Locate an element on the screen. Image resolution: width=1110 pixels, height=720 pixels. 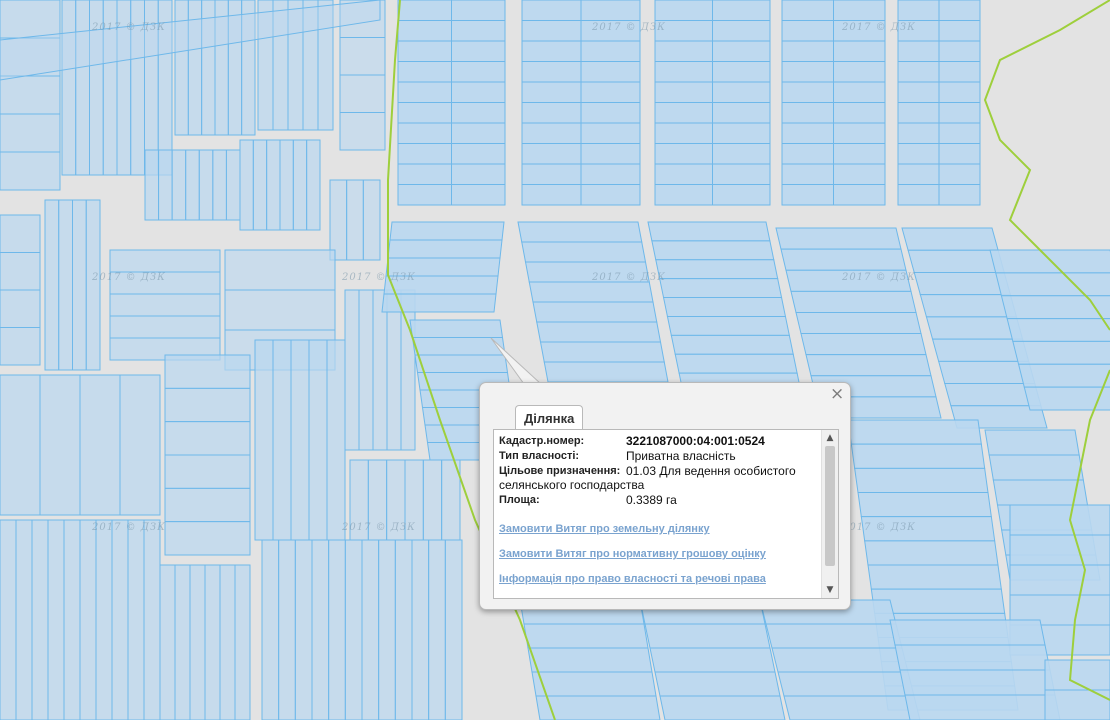
order-land-extract-link: Замовити Витяг про земельну ділянку is located at coordinates (657, 529).